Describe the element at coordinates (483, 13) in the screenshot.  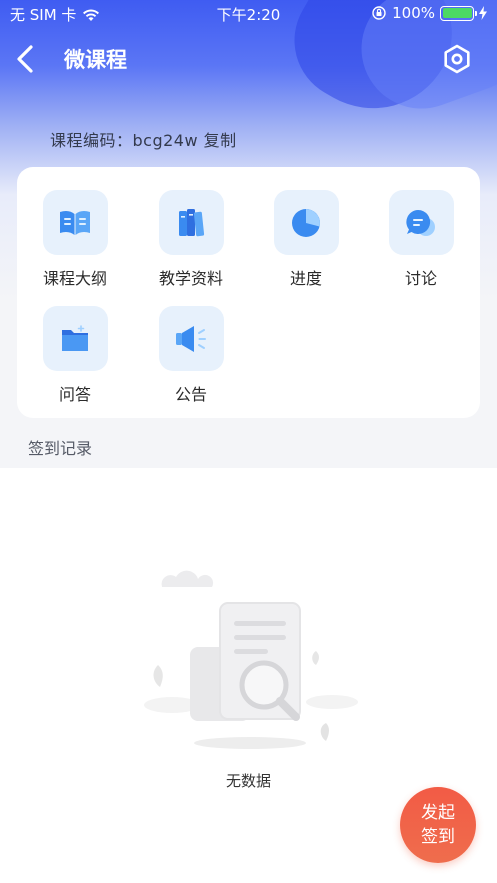
I see `charging-icon` at that location.